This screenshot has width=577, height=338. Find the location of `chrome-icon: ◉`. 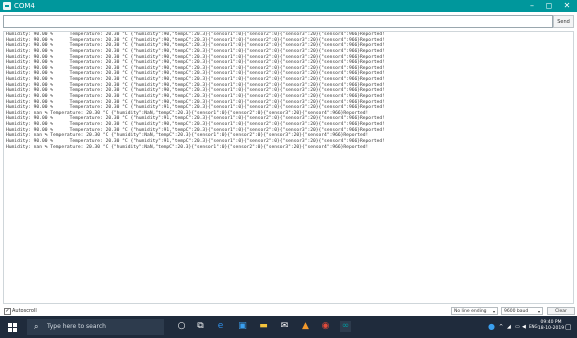

chrome-icon: ◉ is located at coordinates (325, 326).